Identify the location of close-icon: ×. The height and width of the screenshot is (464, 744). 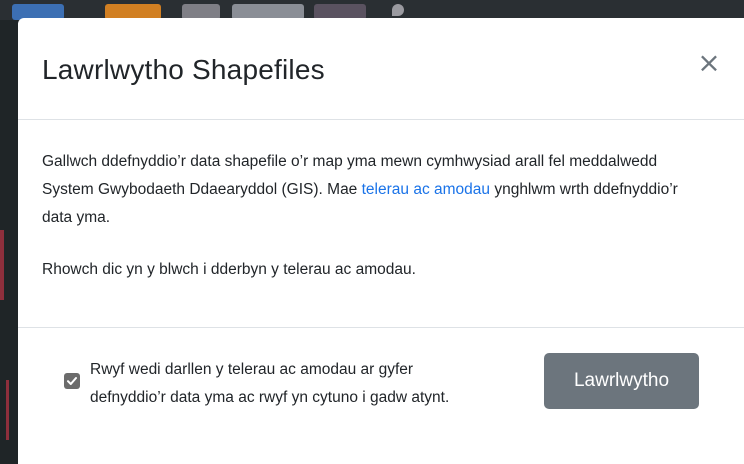
(709, 62).